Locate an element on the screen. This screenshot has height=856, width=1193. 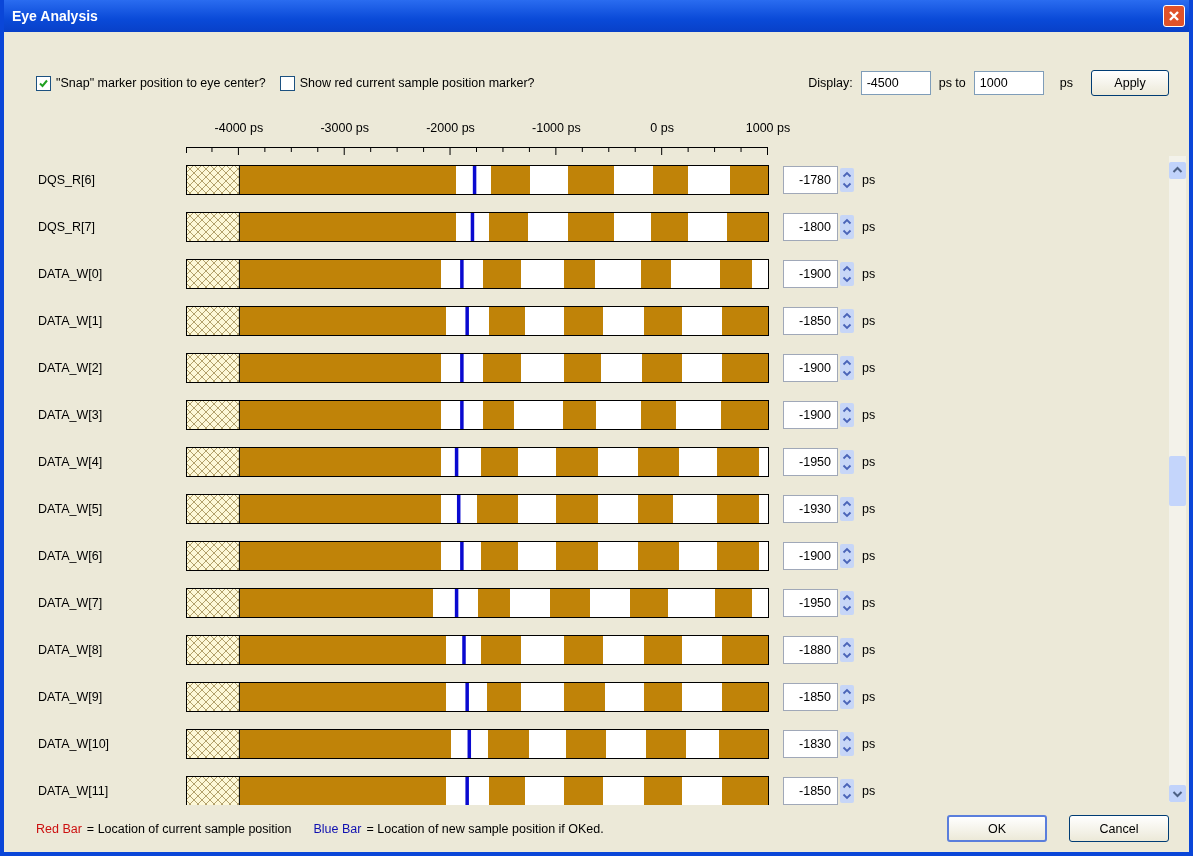
scroll-down-icon is located at coordinates (1177, 793).